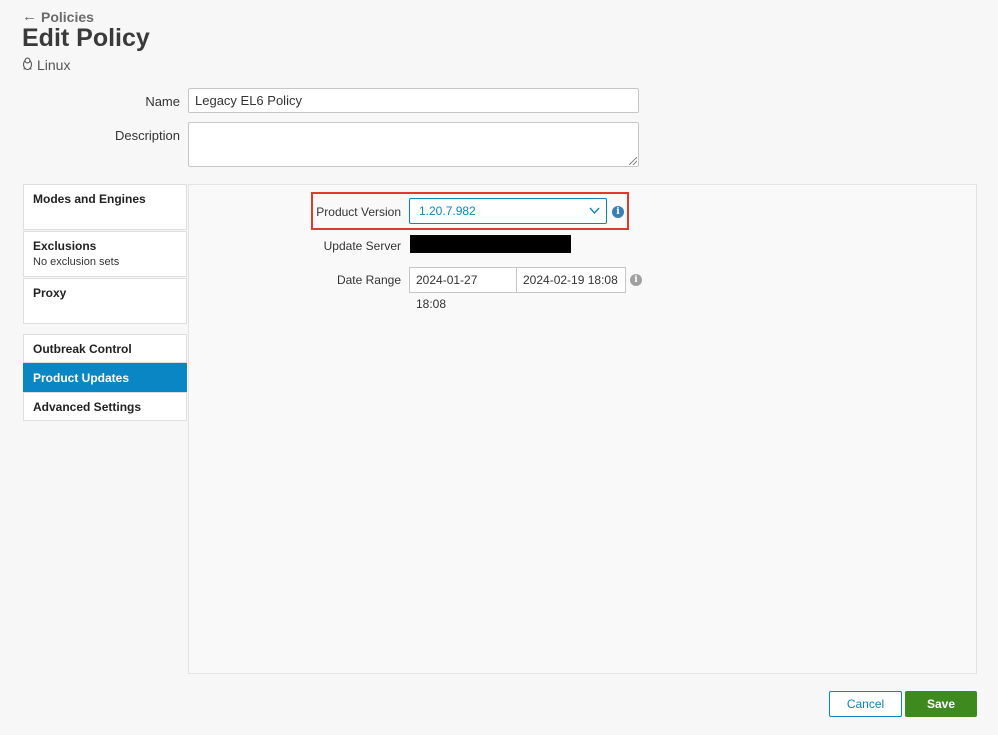  Describe the element at coordinates (633, 161) in the screenshot. I see `resize-grip` at that location.